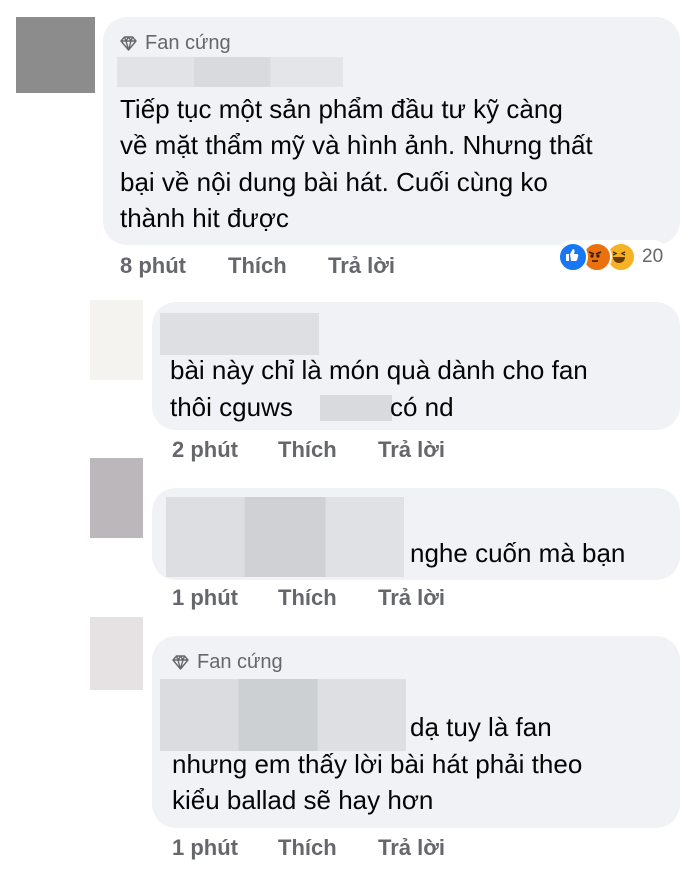  Describe the element at coordinates (613, 257) in the screenshot. I see `reaction-summary: 20` at that location.